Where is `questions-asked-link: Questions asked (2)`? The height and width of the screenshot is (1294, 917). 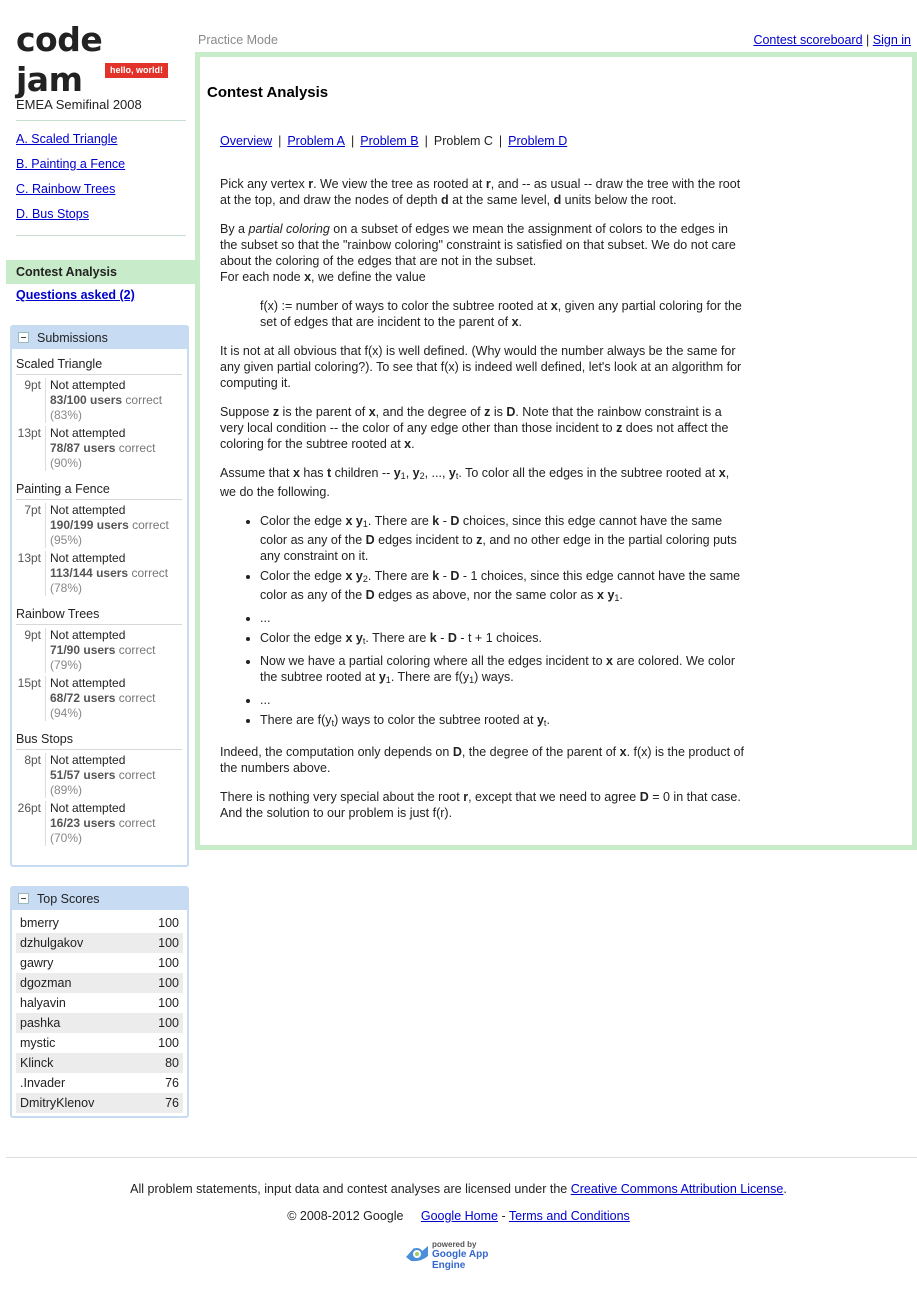 questions-asked-link: Questions asked (2) is located at coordinates (105, 295).